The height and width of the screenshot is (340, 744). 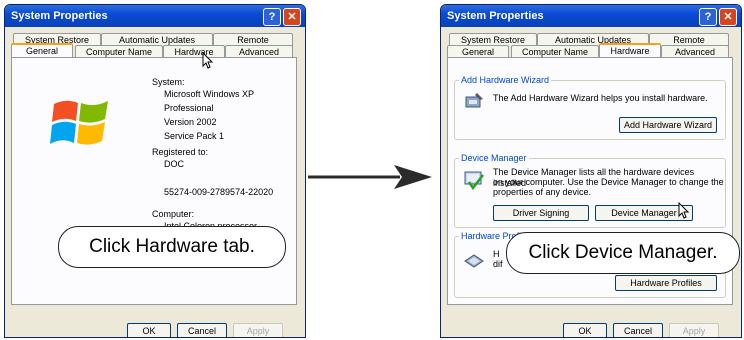 What do you see at coordinates (190, 122) in the screenshot?
I see `os-version: Version 2002` at bounding box center [190, 122].